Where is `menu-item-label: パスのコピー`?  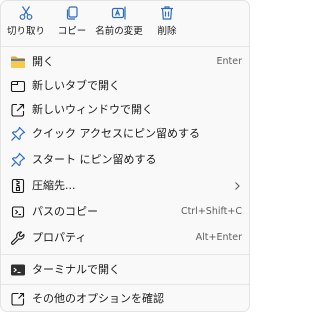 menu-item-label: パスのコピー is located at coordinates (65, 211).